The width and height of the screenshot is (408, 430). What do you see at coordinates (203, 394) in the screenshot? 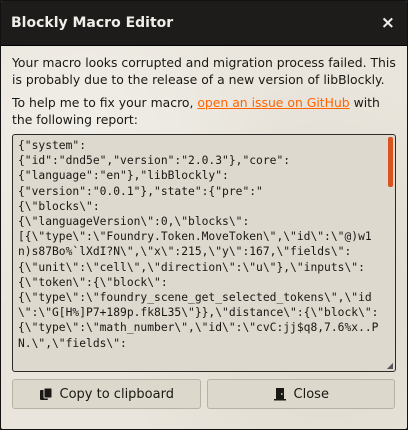
I see `dialog-footer: Copy to clipboard Close` at bounding box center [203, 394].